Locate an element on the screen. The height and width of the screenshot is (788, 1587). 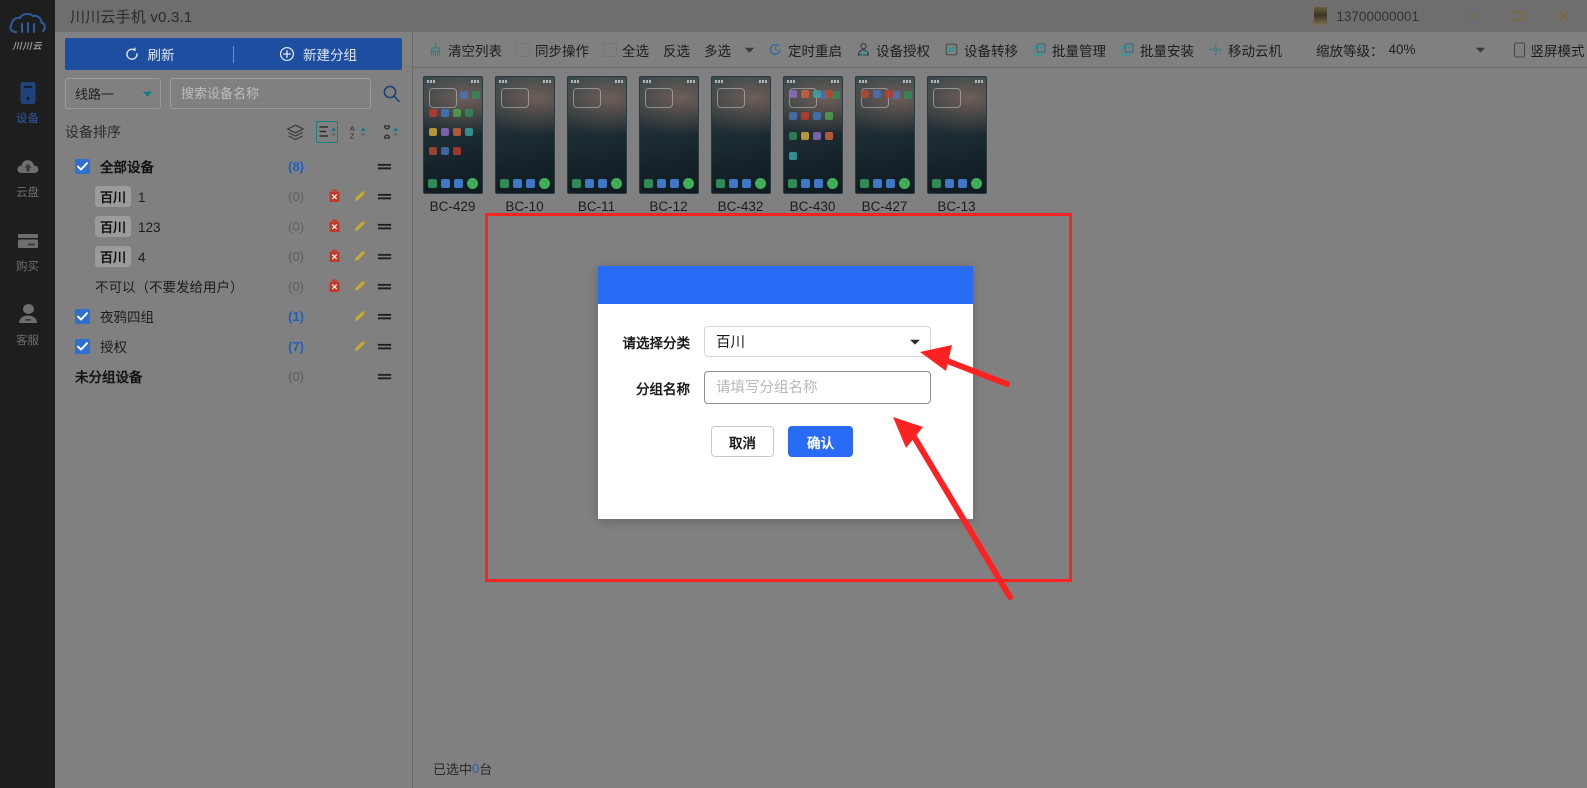
sidebar-item-customer-service: 客服 is located at coordinates (27, 325).